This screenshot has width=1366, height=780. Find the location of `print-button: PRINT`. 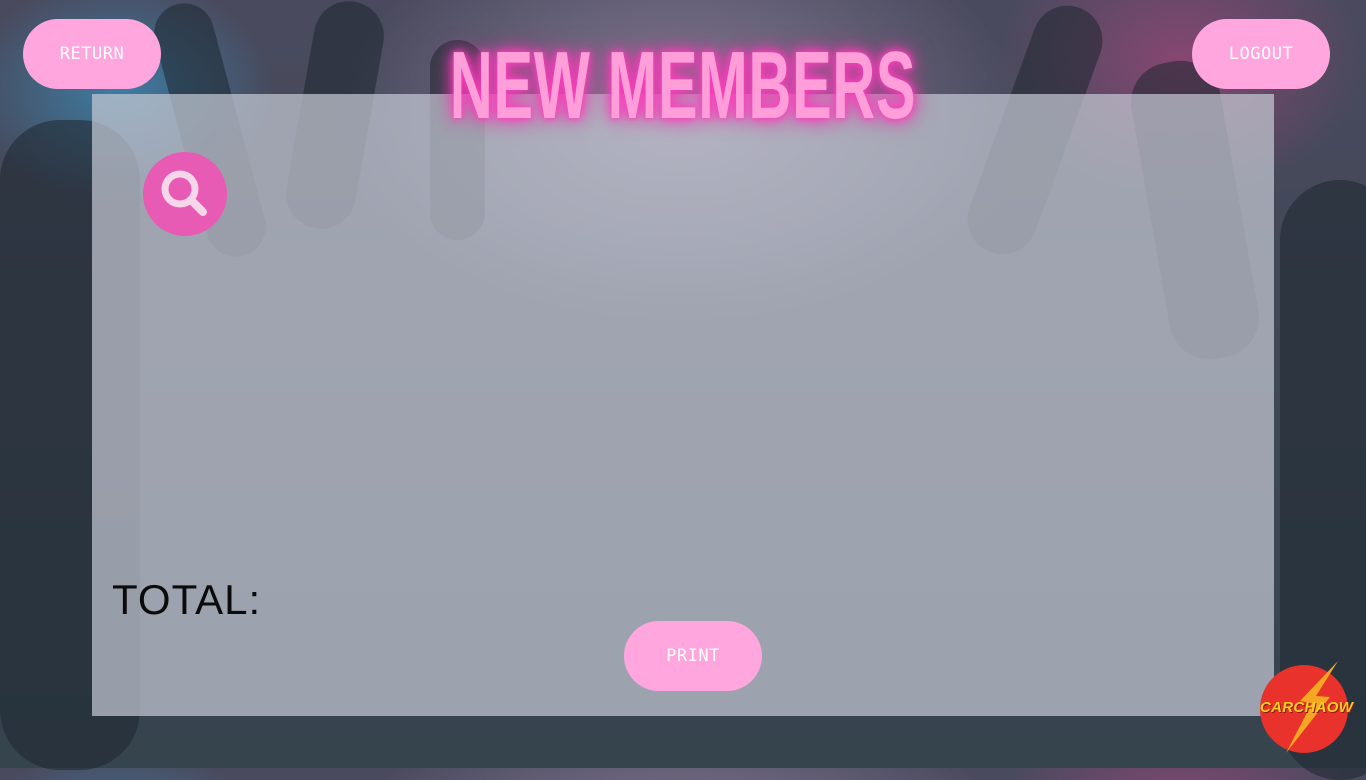

print-button: PRINT is located at coordinates (693, 656).